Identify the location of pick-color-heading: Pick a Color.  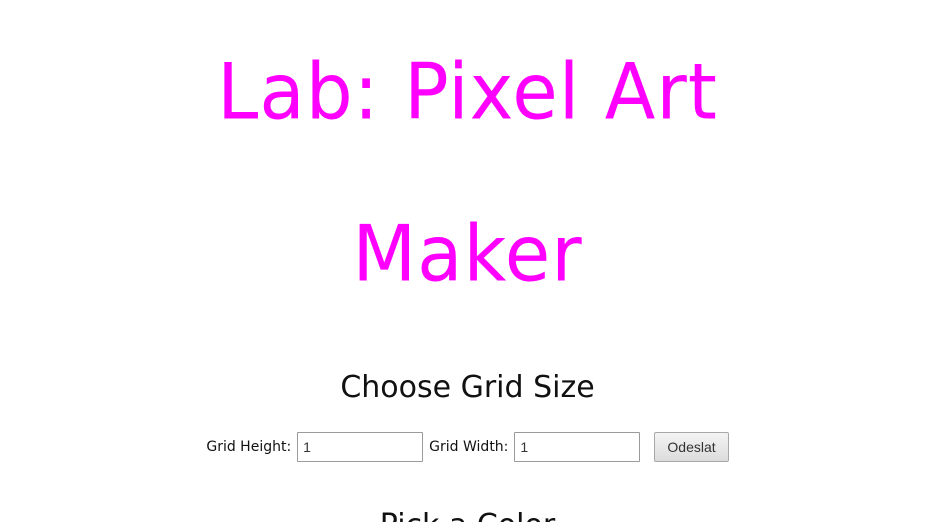
(467, 514).